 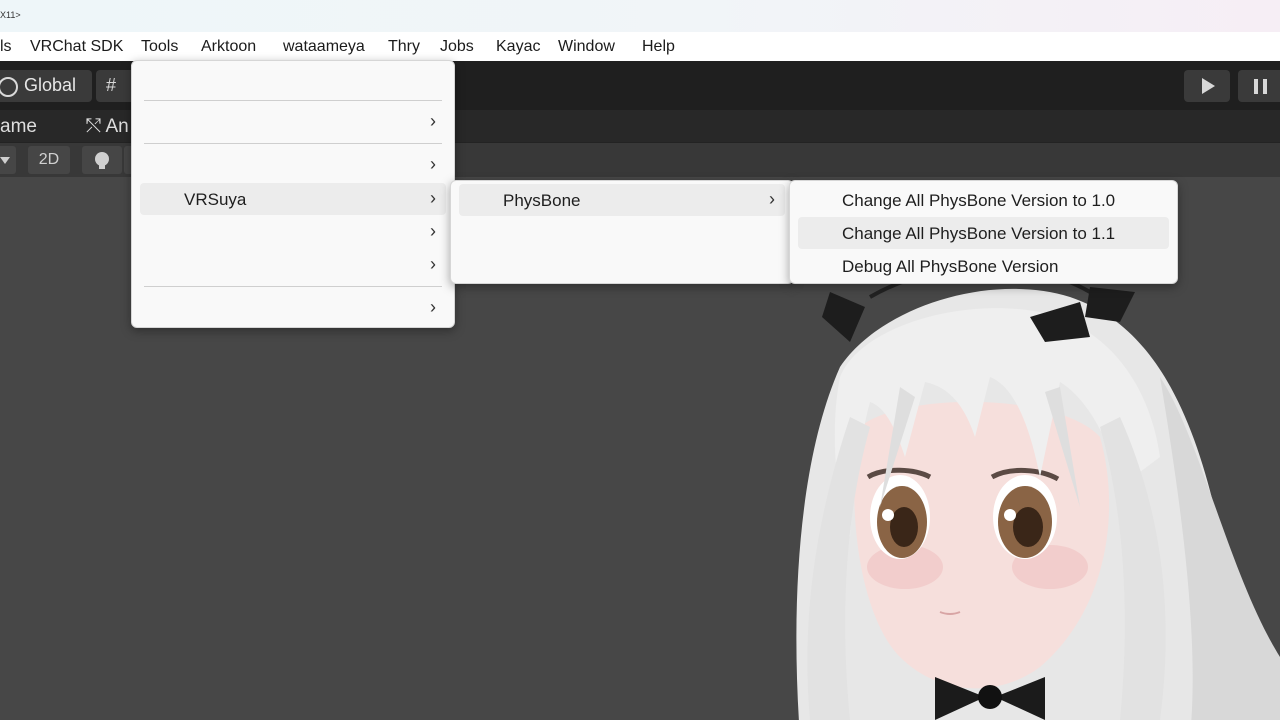 I want to click on menu-item-kayac: Kayac, so click(x=518, y=47).